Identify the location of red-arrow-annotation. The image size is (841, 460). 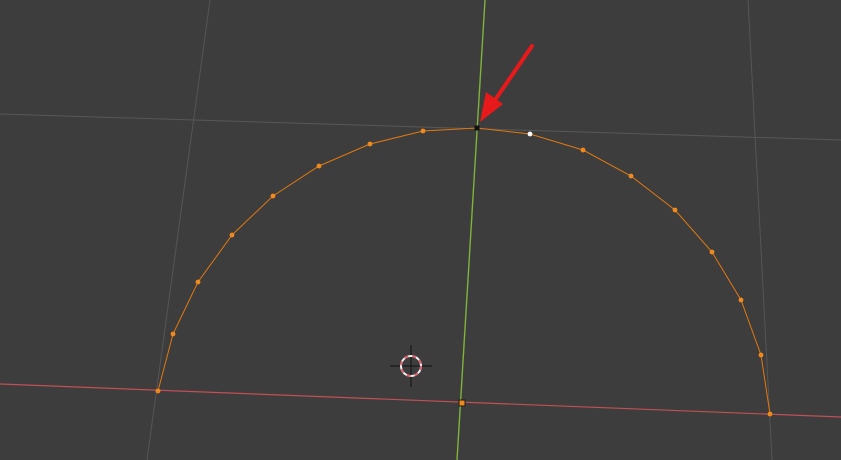
(507, 83).